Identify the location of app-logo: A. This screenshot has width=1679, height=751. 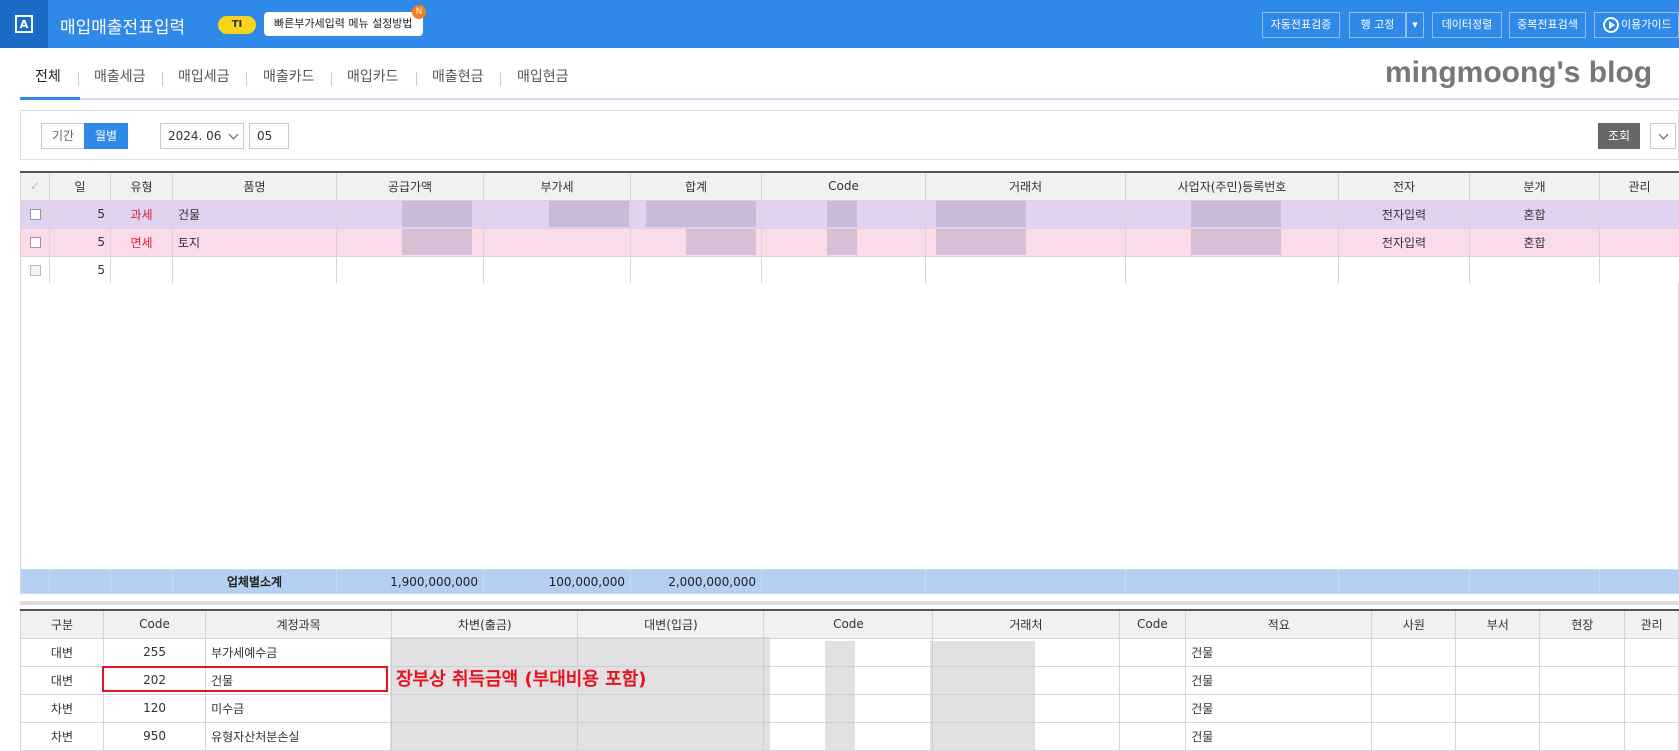
(24, 24).